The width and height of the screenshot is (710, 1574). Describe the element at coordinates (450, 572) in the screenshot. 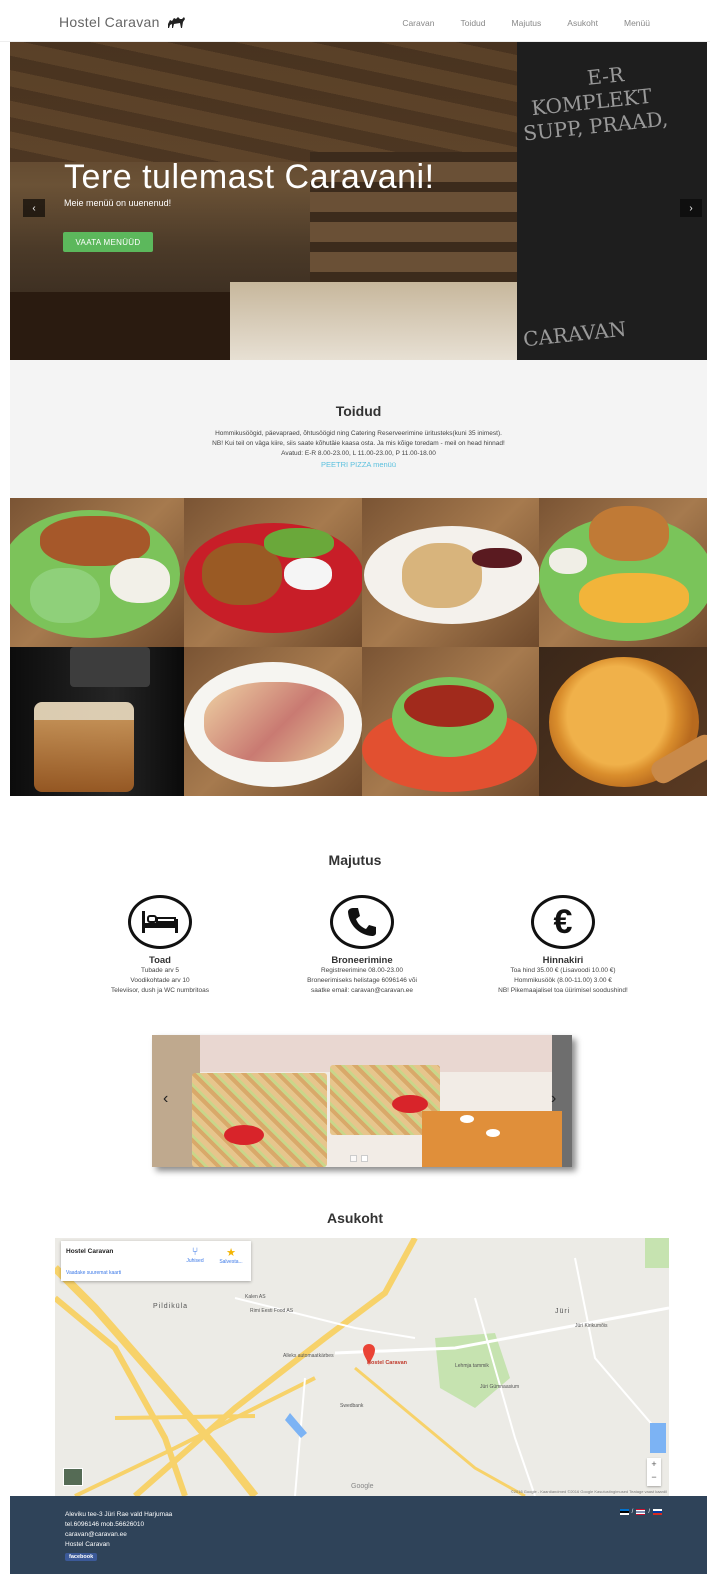

I see `food-photo-pancakes` at that location.